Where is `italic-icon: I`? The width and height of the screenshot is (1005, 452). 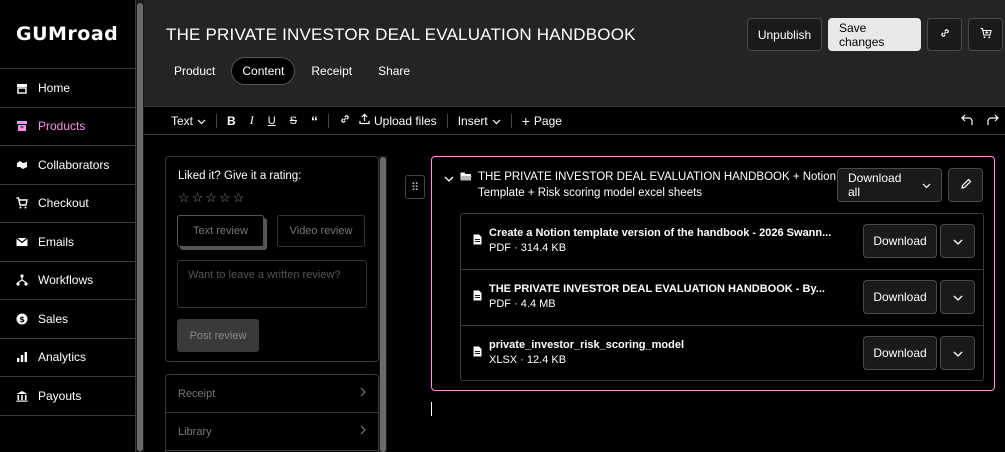
italic-icon: I is located at coordinates (251, 120).